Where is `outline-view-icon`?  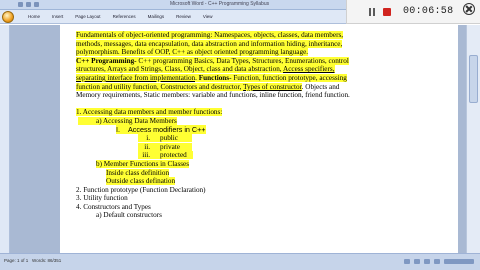
outline-view-icon is located at coordinates (437, 261).